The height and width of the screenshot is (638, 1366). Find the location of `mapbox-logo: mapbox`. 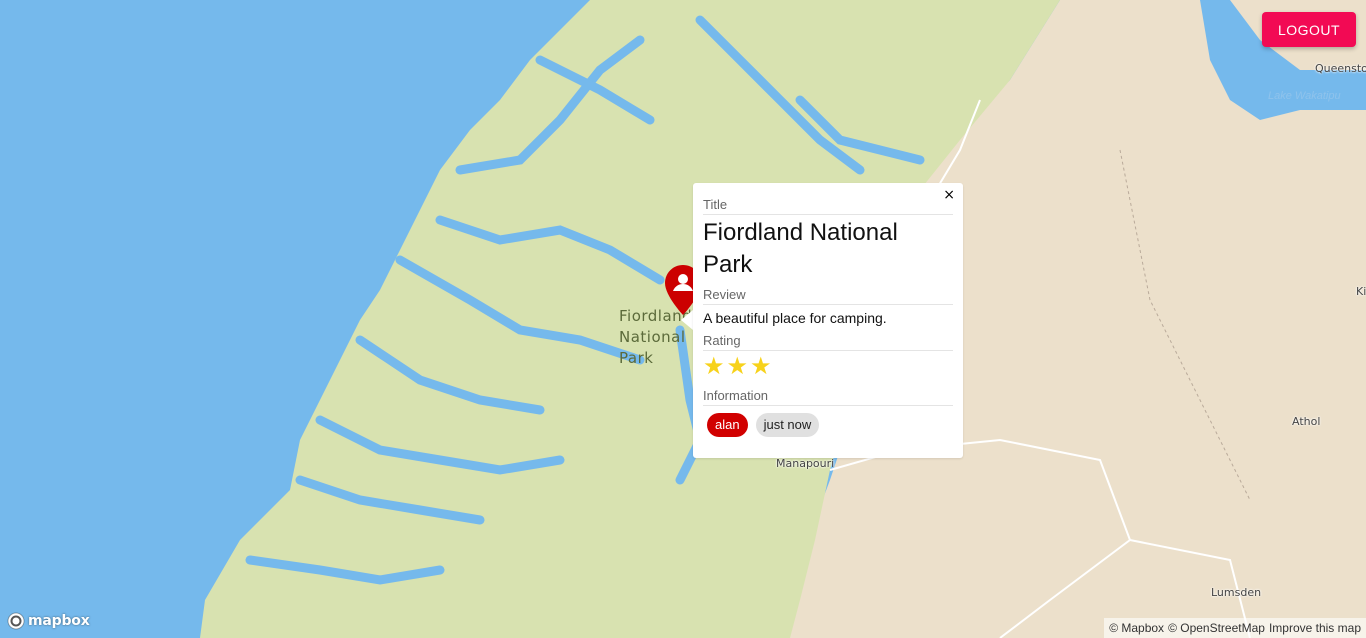

mapbox-logo: mapbox is located at coordinates (48, 621).